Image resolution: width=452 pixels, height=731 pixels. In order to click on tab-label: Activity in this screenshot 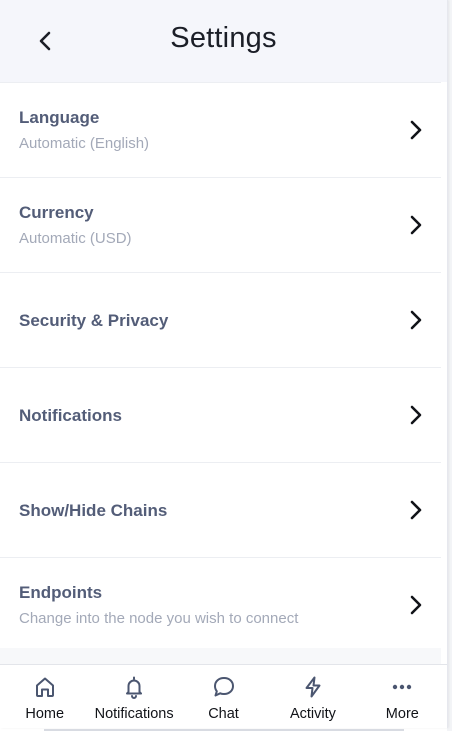, I will do `click(312, 714)`.